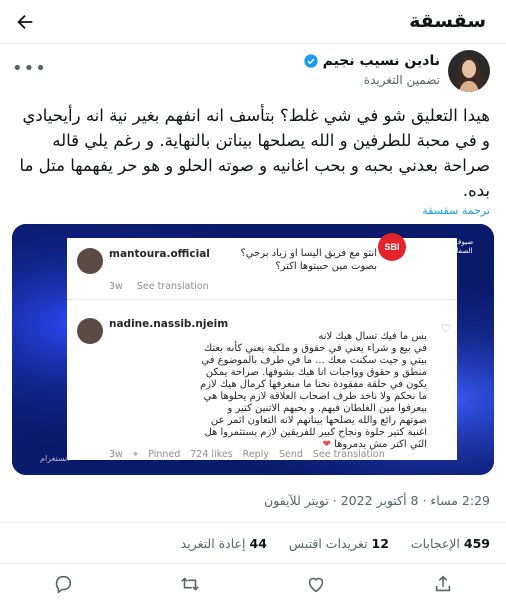 The width and height of the screenshot is (506, 600). I want to click on author-subtitle: تضمين التغريدة, so click(401, 80).